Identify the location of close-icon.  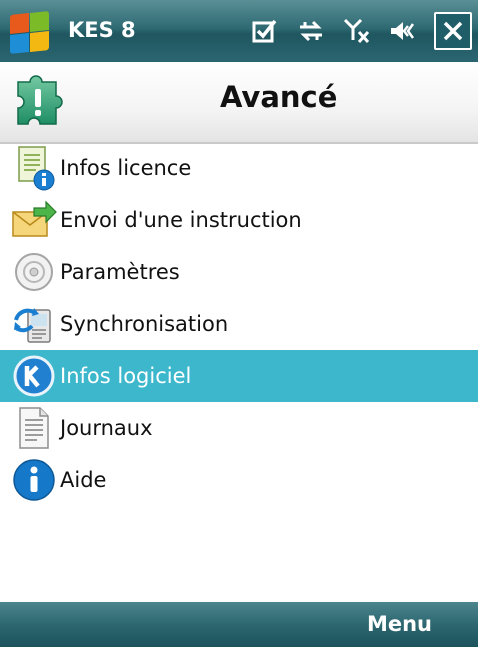
(453, 31).